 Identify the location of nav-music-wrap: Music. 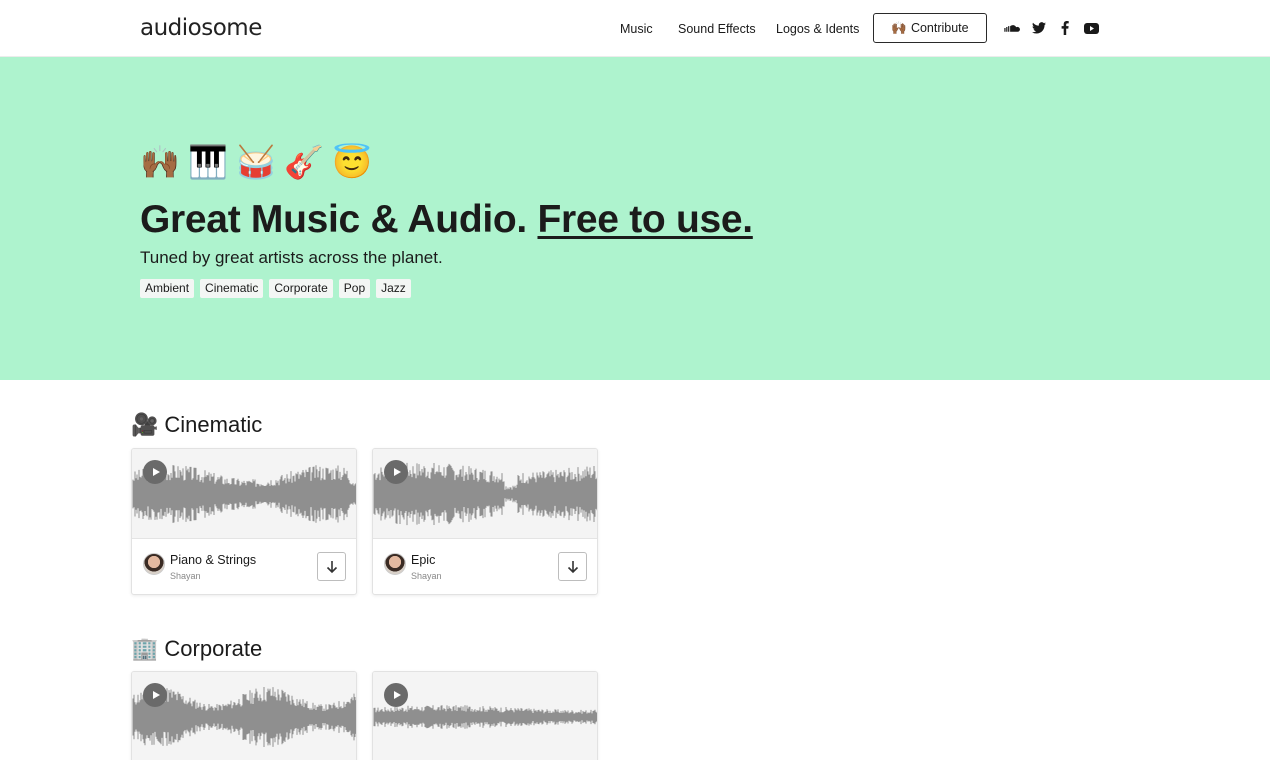
(636, 28).